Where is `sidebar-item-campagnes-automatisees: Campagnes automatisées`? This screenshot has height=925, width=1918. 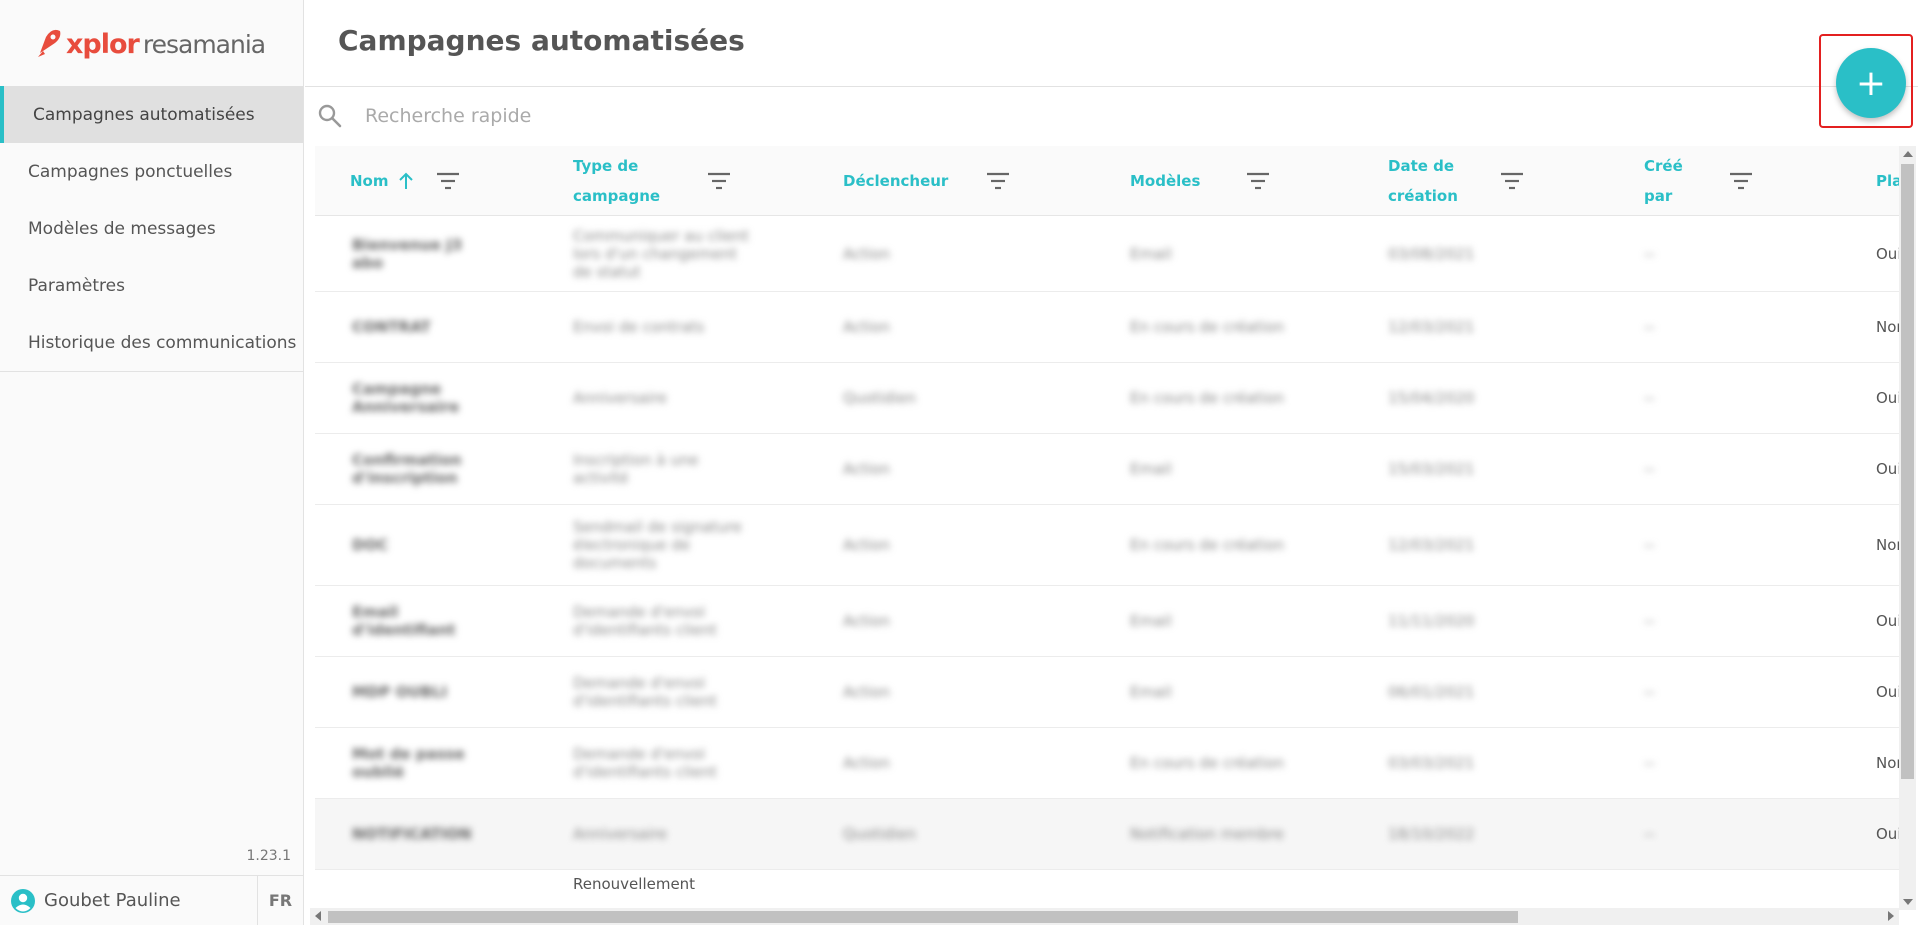 sidebar-item-campagnes-automatisees: Campagnes automatisées is located at coordinates (151, 114).